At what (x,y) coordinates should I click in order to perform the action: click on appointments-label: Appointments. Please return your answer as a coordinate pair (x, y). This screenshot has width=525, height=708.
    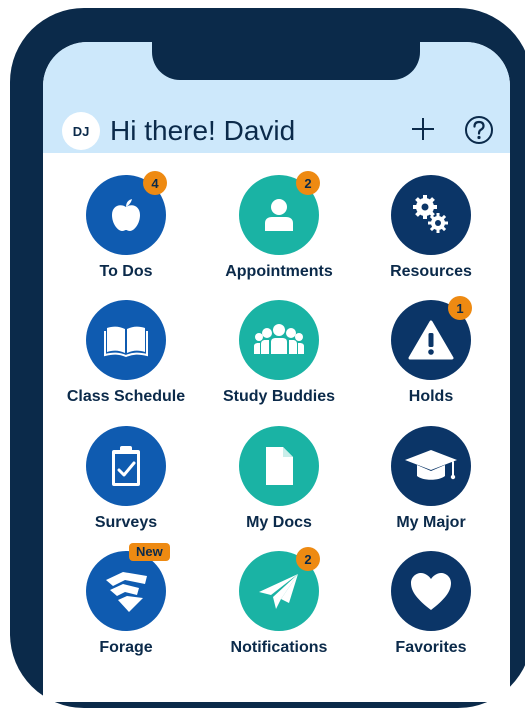
    Looking at the image, I should click on (279, 271).